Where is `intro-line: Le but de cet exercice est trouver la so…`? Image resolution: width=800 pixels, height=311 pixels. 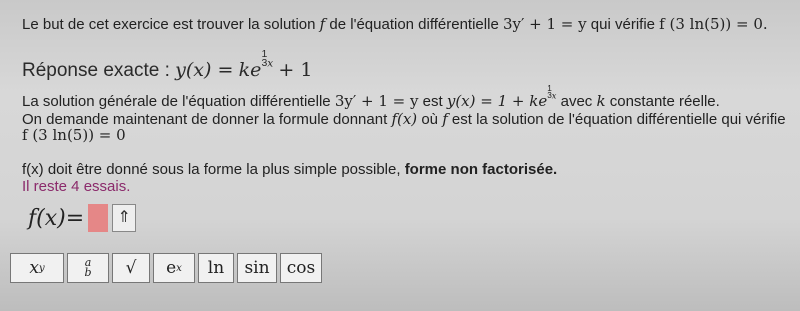 intro-line: Le but de cet exercice est trouver la so… is located at coordinates (395, 24).